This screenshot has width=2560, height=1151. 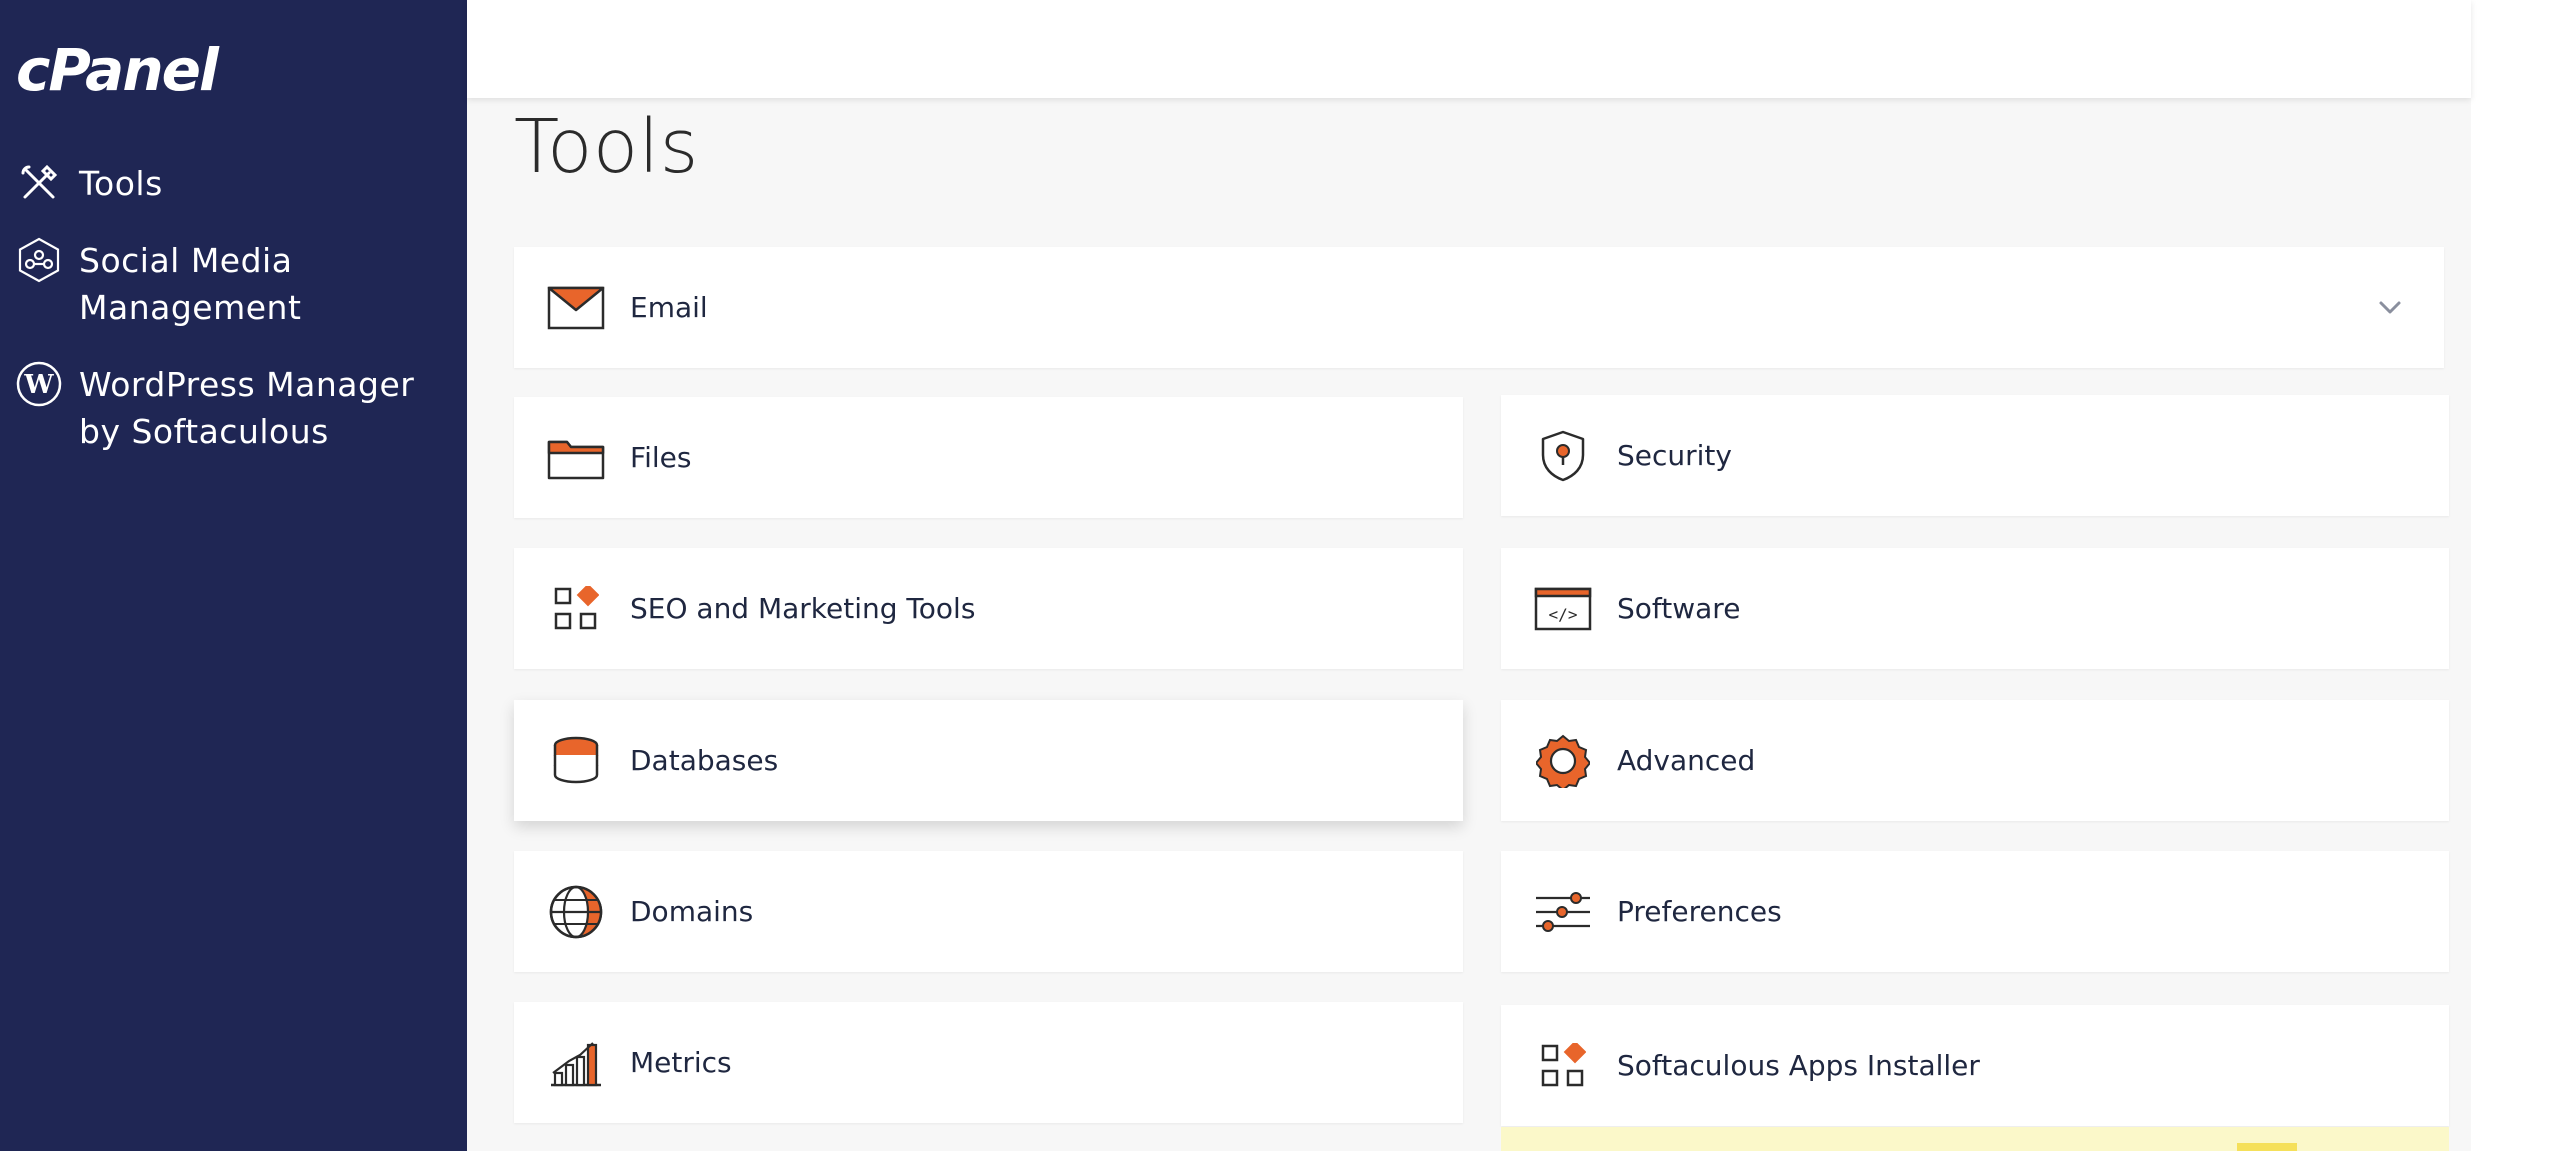 I want to click on section-label: SEO and Marketing Tools, so click(x=803, y=608).